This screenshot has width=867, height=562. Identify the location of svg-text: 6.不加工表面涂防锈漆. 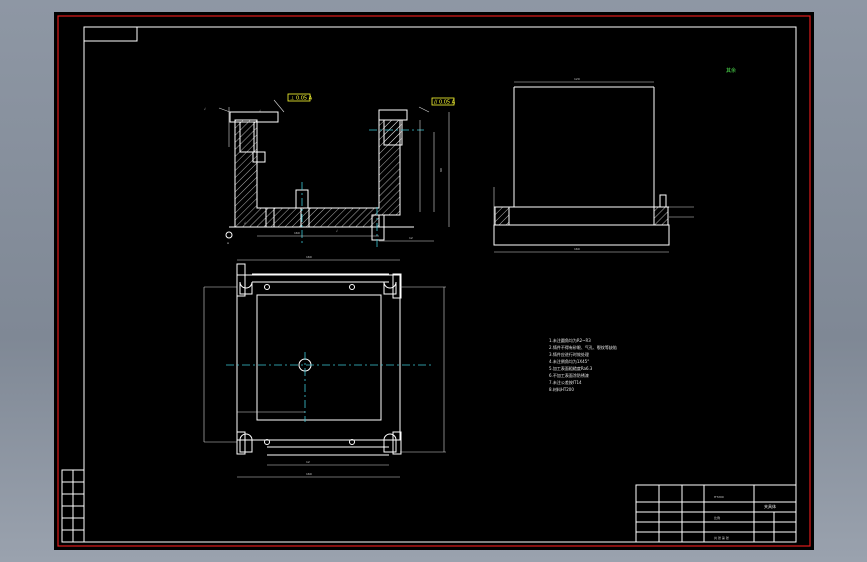
(569, 375).